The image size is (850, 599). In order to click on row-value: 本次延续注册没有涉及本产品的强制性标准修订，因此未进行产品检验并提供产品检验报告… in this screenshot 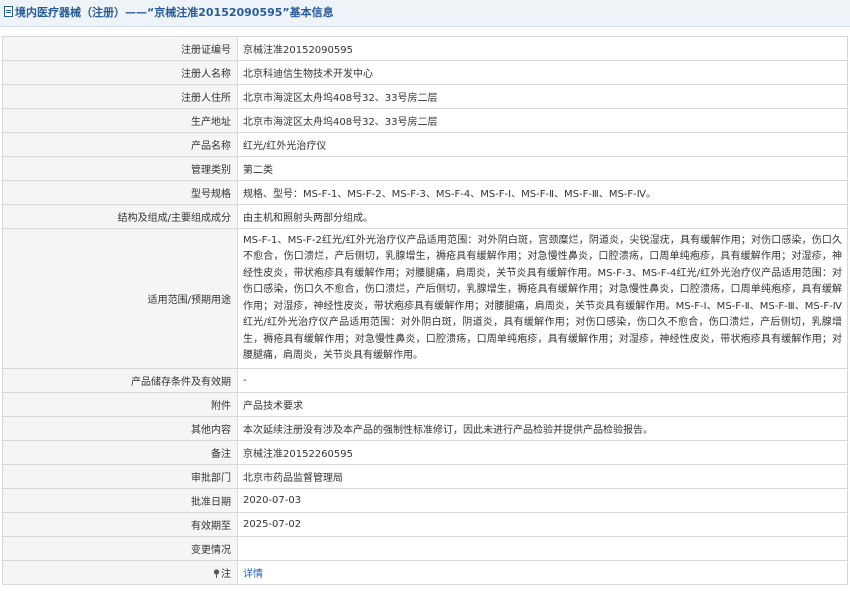, I will do `click(542, 428)`.